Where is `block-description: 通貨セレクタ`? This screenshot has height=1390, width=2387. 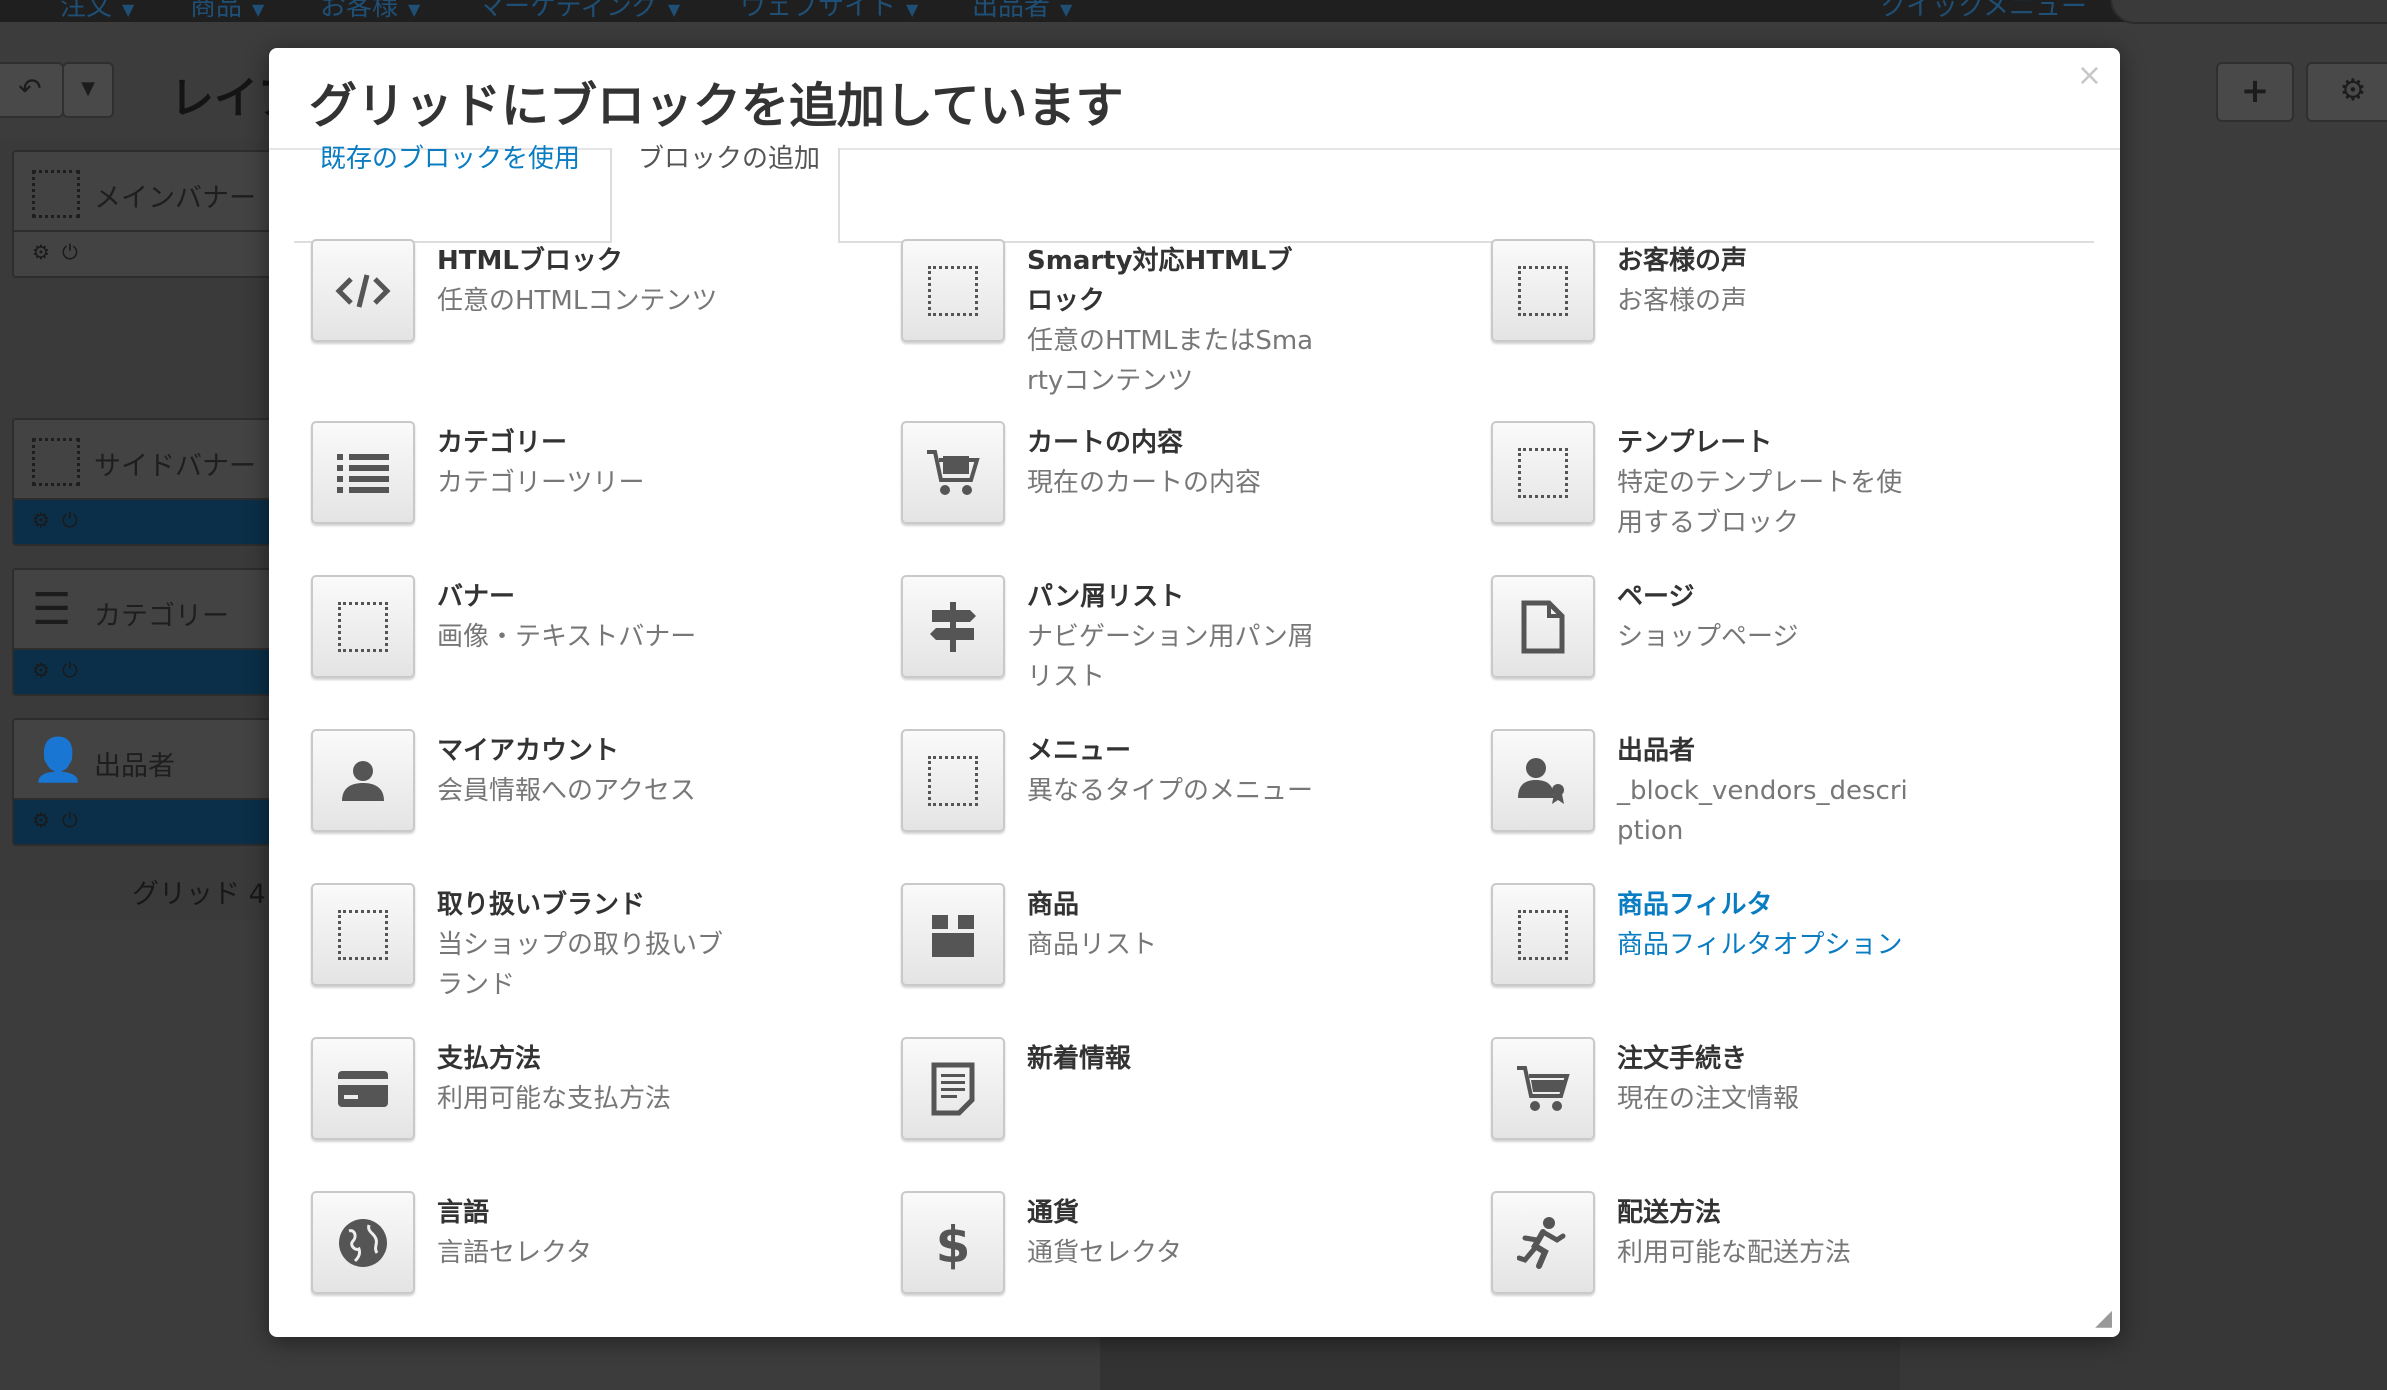
block-description: 通貨セレクタ is located at coordinates (1104, 1253).